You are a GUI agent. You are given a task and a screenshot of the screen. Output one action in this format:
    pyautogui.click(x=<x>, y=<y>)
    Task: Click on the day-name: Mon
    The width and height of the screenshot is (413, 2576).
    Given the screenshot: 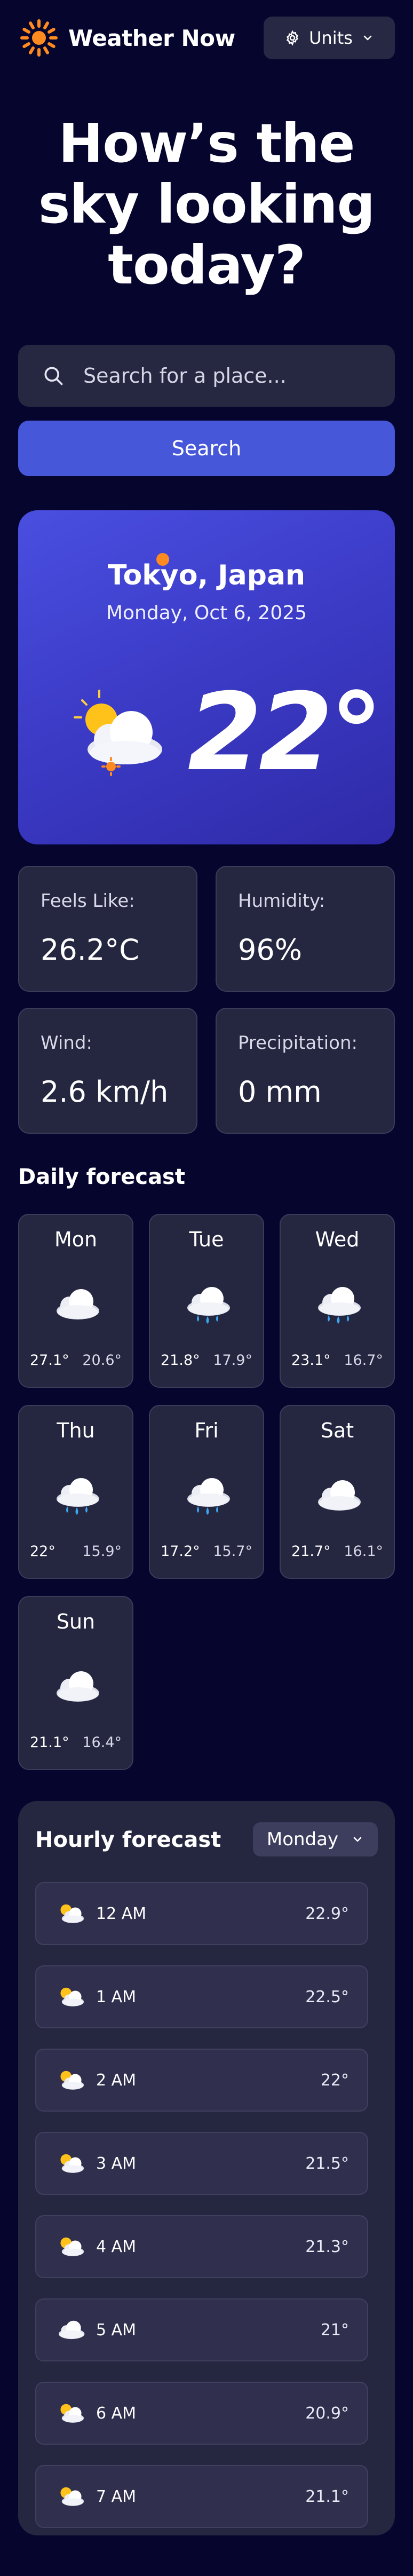 What is the action you would take?
    pyautogui.click(x=76, y=1239)
    